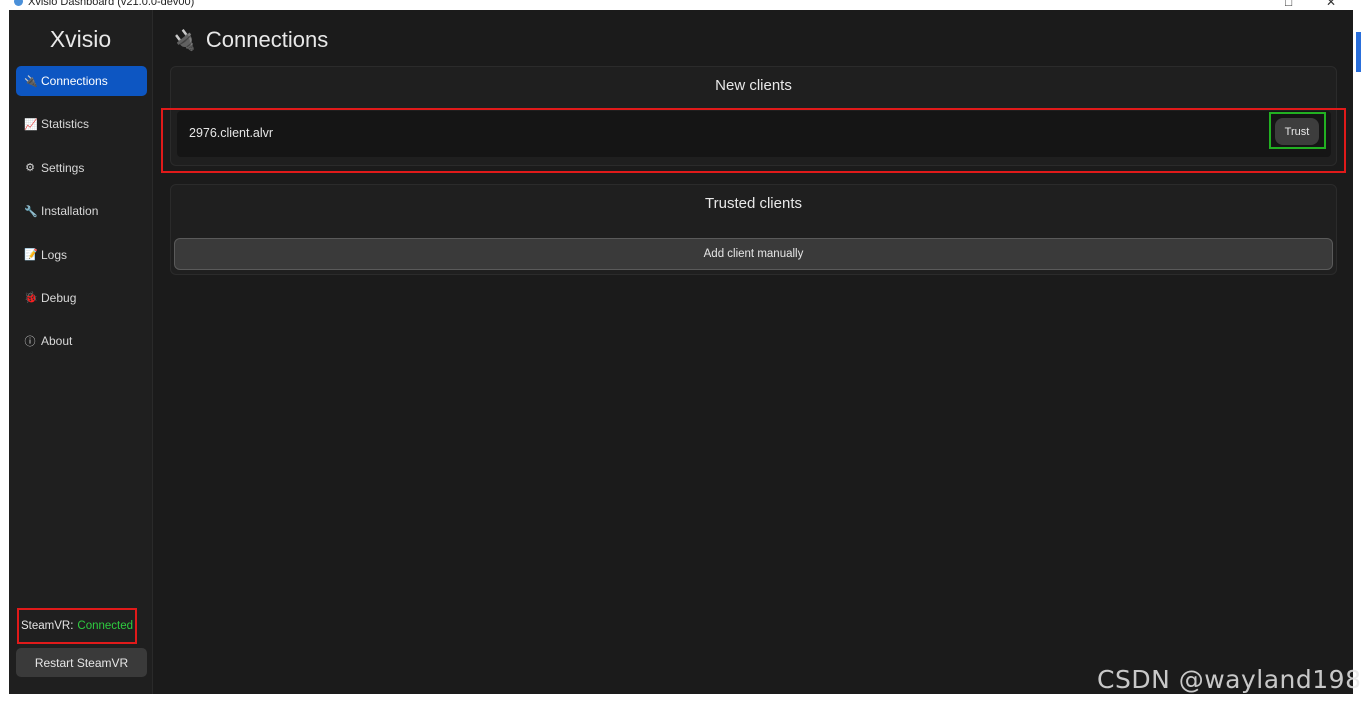  Describe the element at coordinates (680, 699) in the screenshot. I see `statusbar` at that location.